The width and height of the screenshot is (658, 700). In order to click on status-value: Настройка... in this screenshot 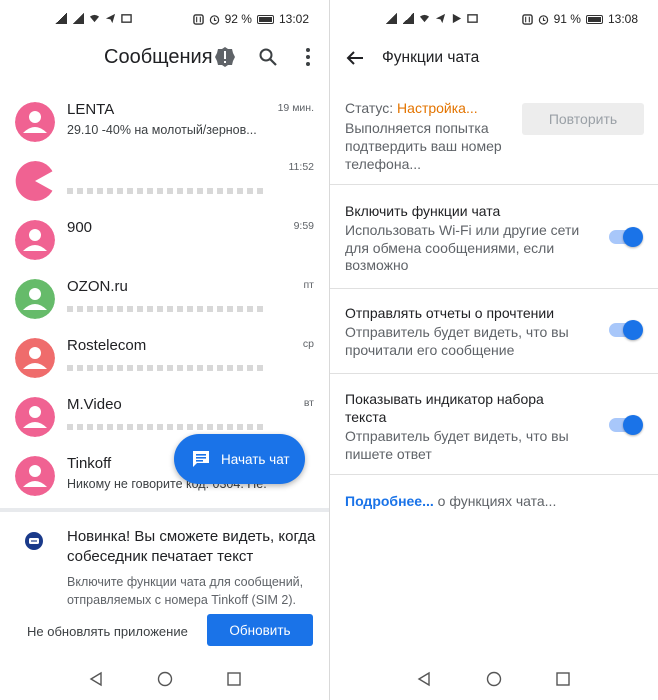, I will do `click(437, 108)`.